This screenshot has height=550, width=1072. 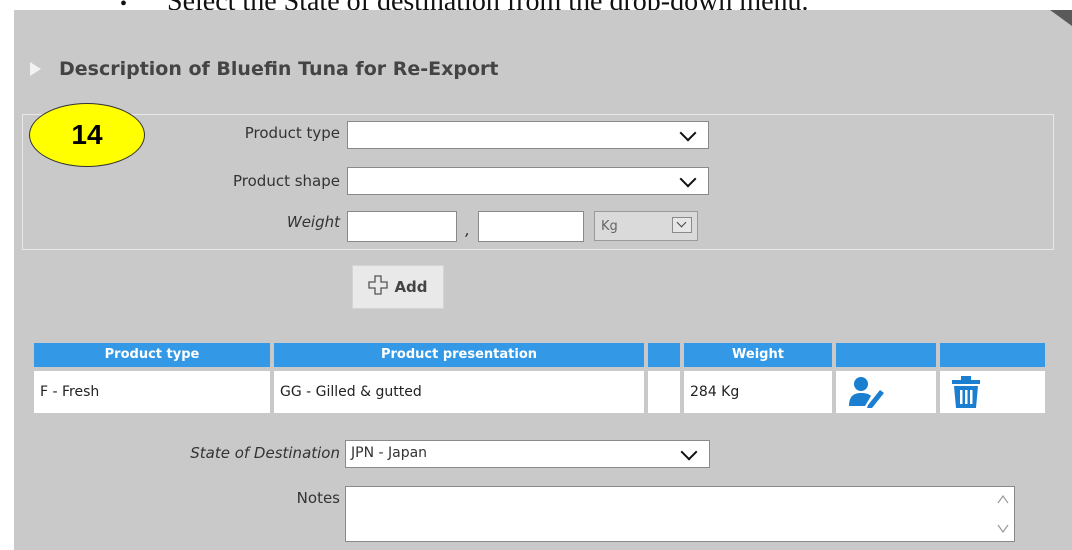 I want to click on corner-fold-icon, so click(x=1061, y=18).